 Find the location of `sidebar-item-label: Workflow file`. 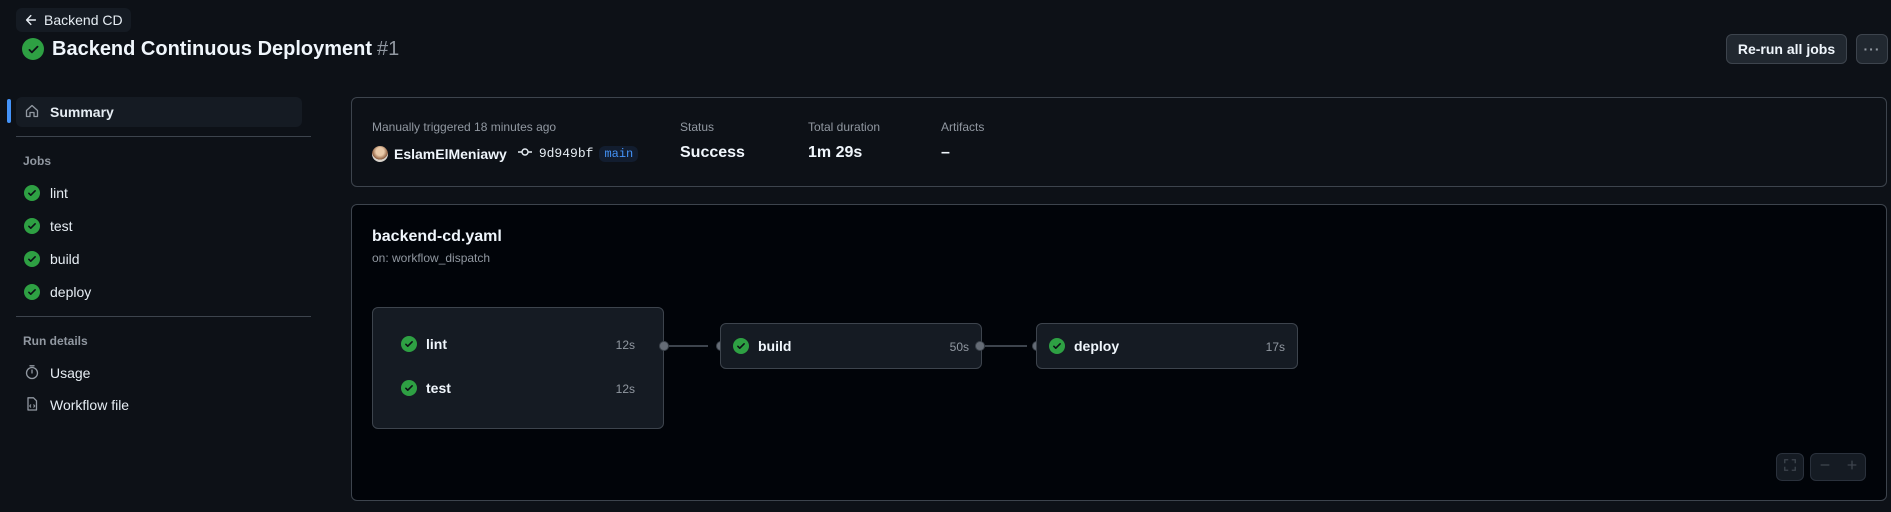

sidebar-item-label: Workflow file is located at coordinates (90, 405).